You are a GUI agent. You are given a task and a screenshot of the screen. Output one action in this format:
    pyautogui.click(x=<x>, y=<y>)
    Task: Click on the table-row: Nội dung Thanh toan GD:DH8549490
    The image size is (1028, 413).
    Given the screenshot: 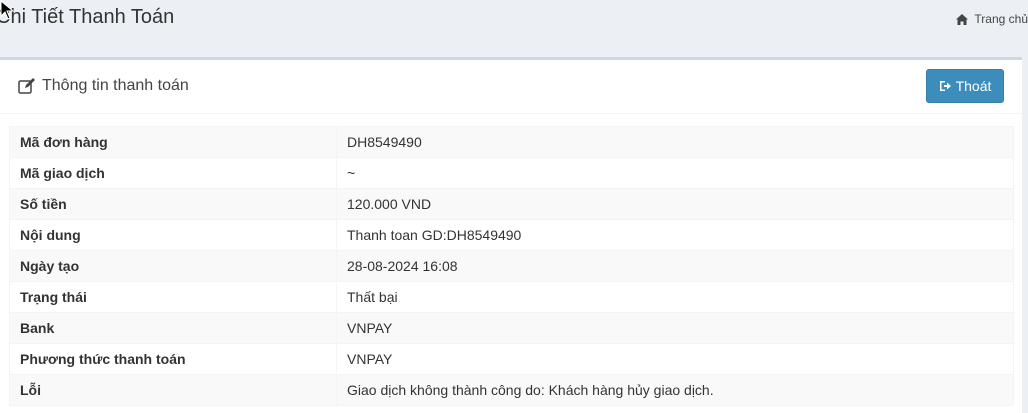 What is the action you would take?
    pyautogui.click(x=511, y=235)
    